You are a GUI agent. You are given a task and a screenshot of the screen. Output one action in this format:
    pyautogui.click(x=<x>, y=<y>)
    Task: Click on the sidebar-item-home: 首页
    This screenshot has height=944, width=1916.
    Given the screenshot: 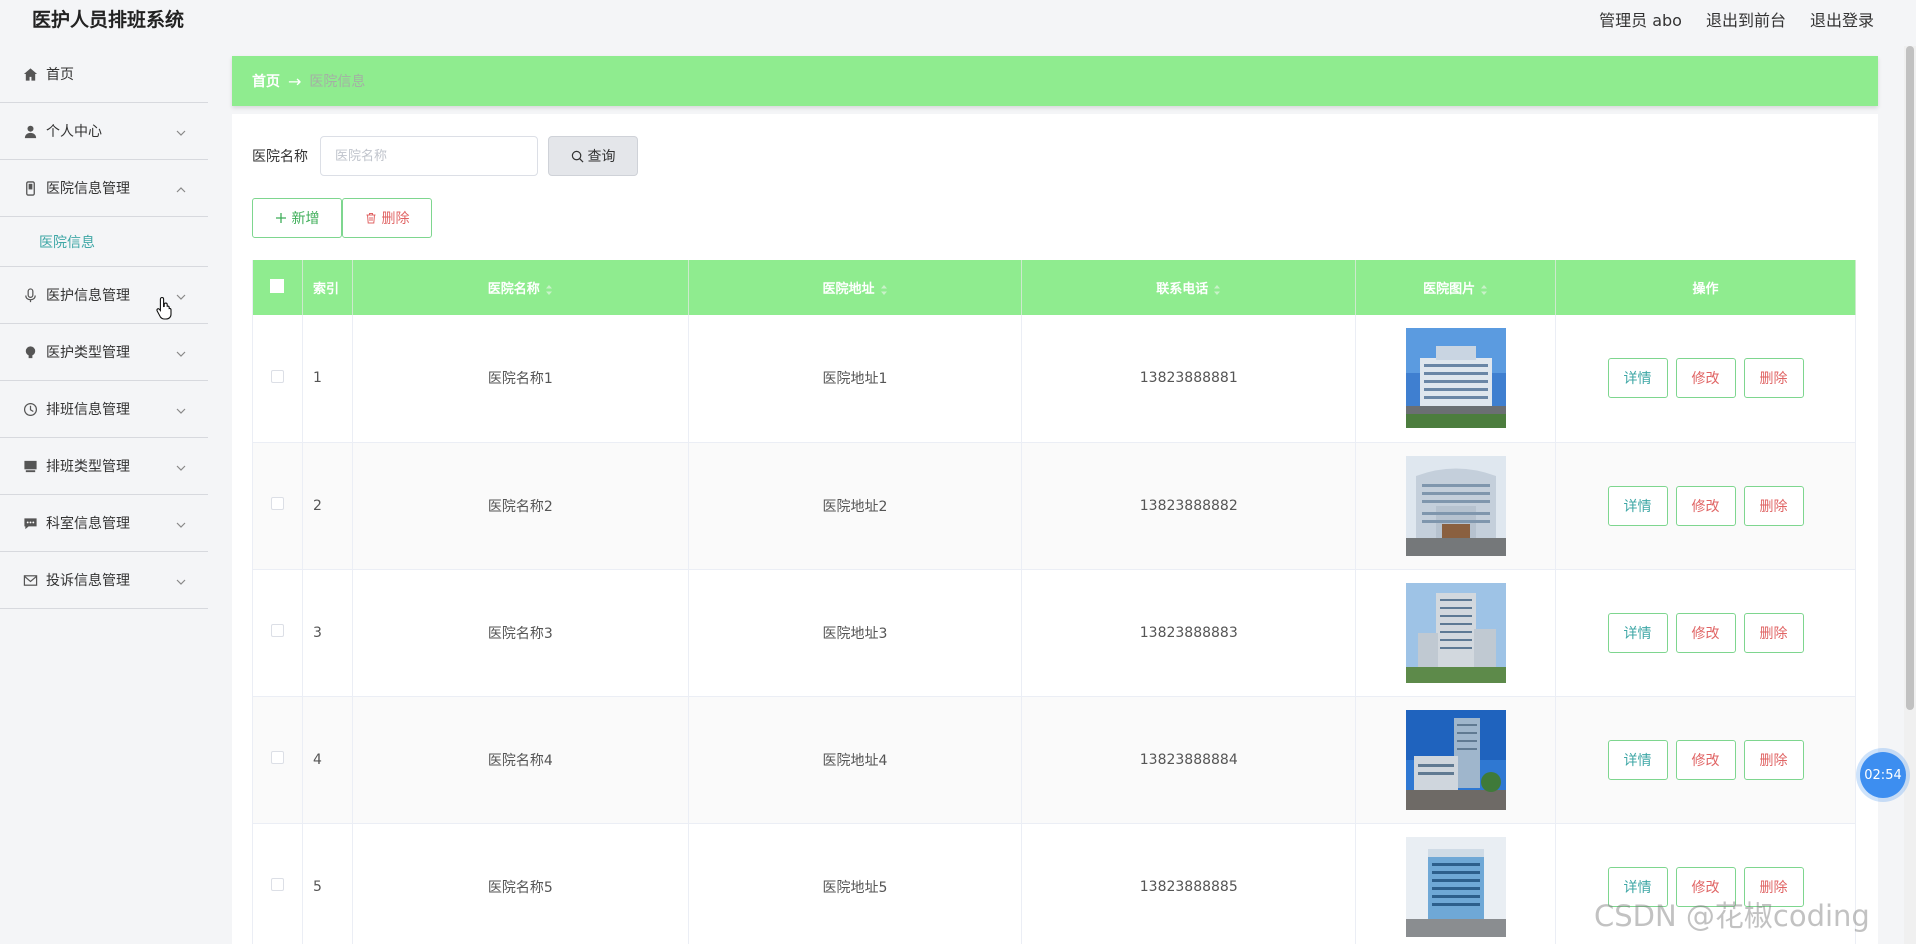 What is the action you would take?
    pyautogui.click(x=104, y=74)
    